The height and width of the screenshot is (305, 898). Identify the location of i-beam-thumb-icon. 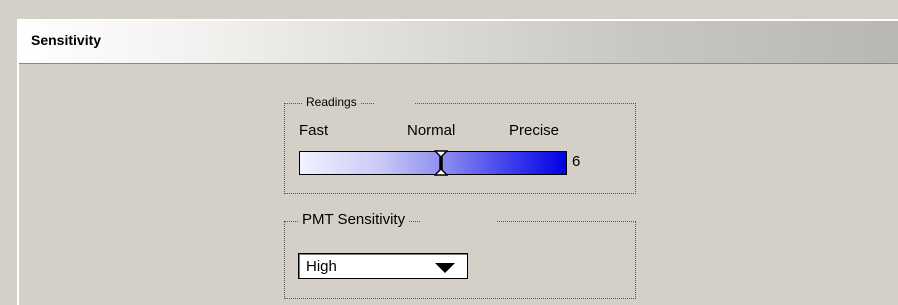
(441, 163).